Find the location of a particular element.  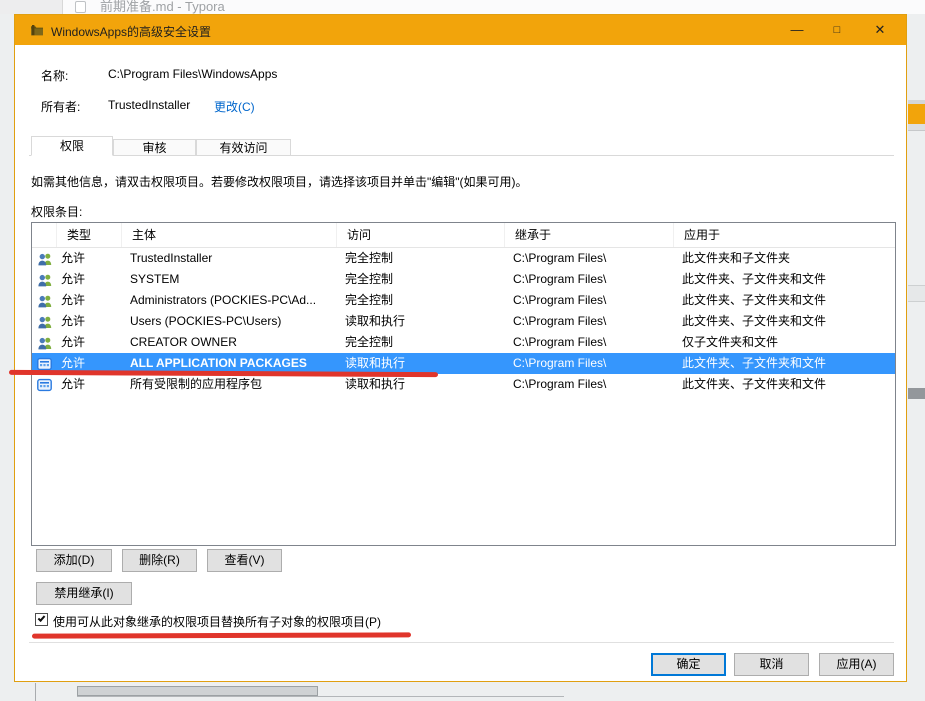

typora-document-icon is located at coordinates (80, 7).